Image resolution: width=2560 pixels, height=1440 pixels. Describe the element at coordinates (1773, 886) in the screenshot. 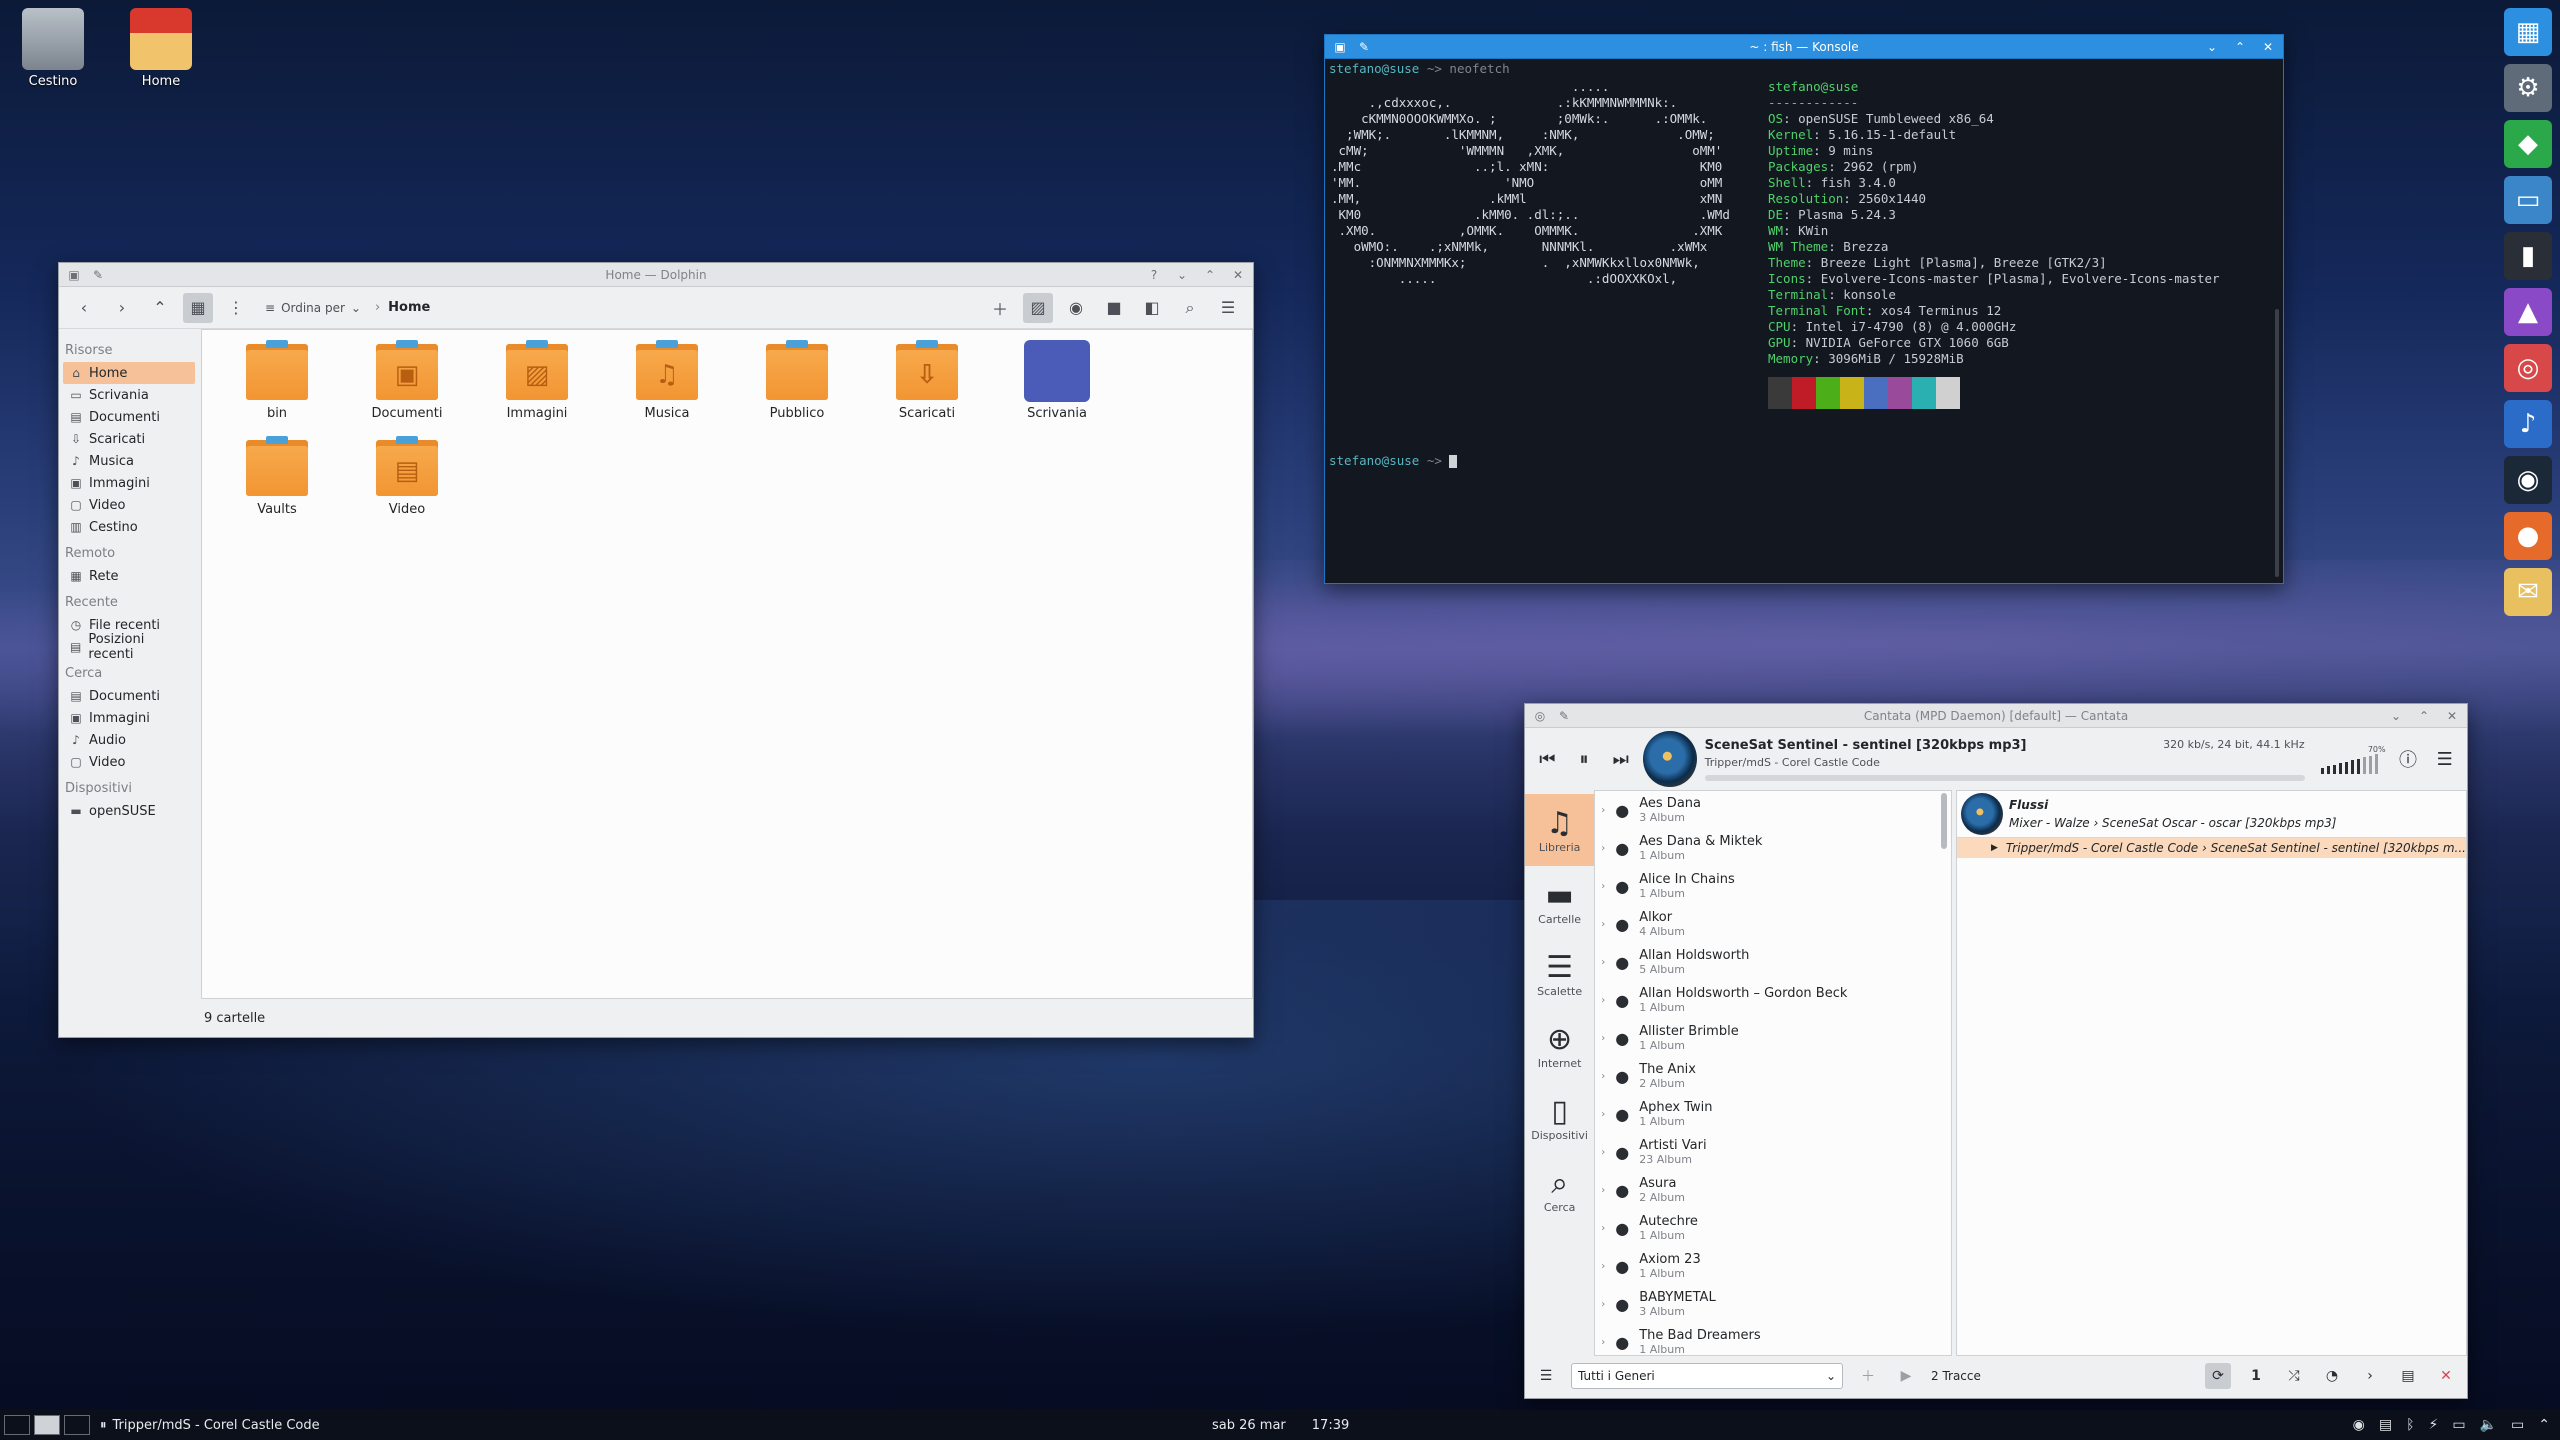

I see `artist-row: › ● Alice In Chains 1 Album` at that location.